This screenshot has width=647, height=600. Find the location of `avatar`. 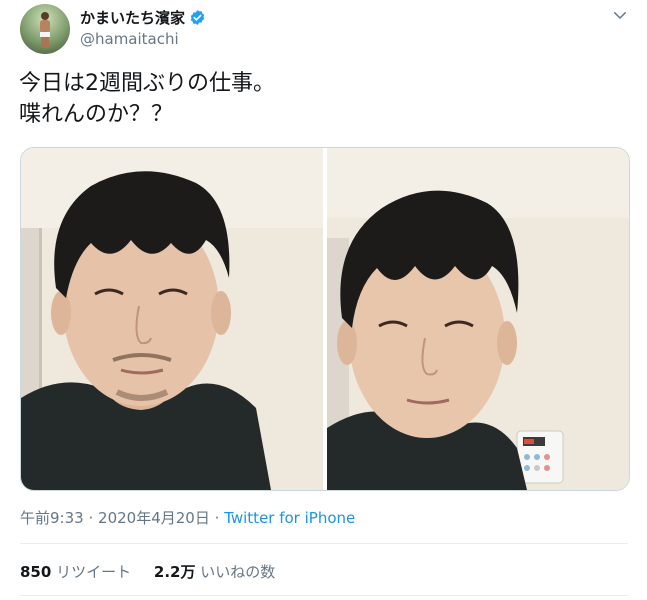

avatar is located at coordinates (45, 29).